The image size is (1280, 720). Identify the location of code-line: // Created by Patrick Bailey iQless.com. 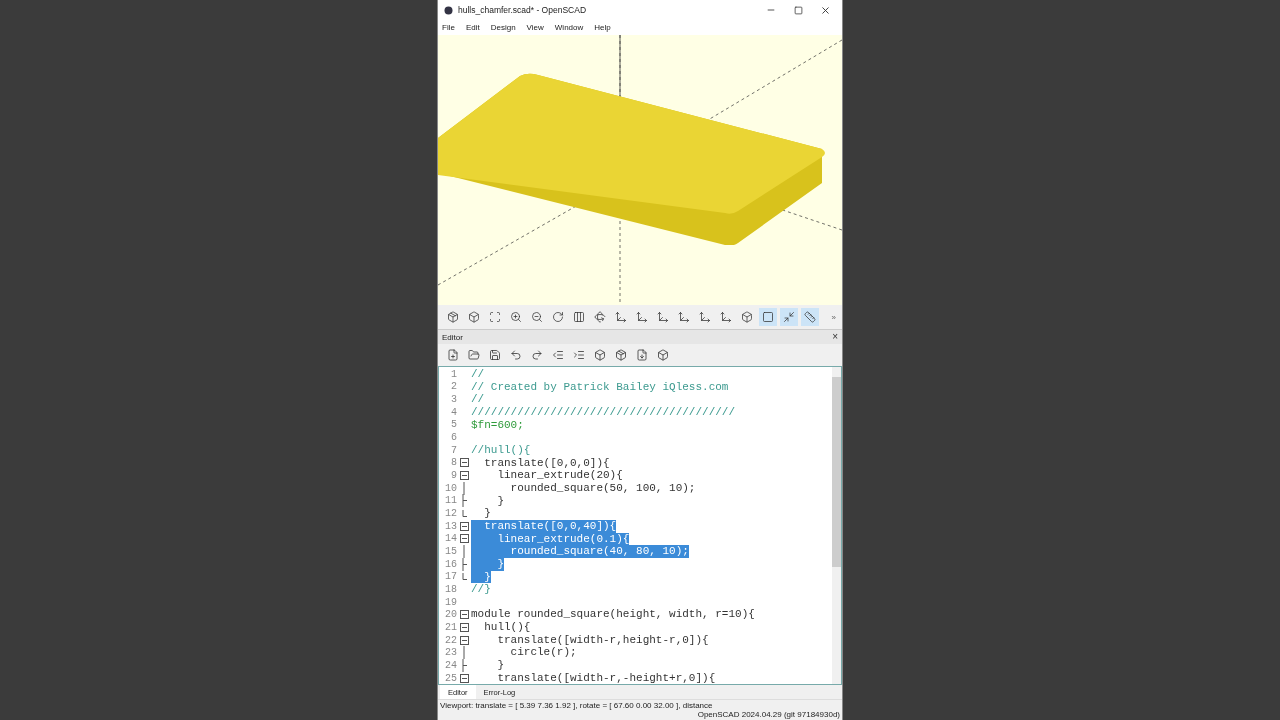
(600, 387).